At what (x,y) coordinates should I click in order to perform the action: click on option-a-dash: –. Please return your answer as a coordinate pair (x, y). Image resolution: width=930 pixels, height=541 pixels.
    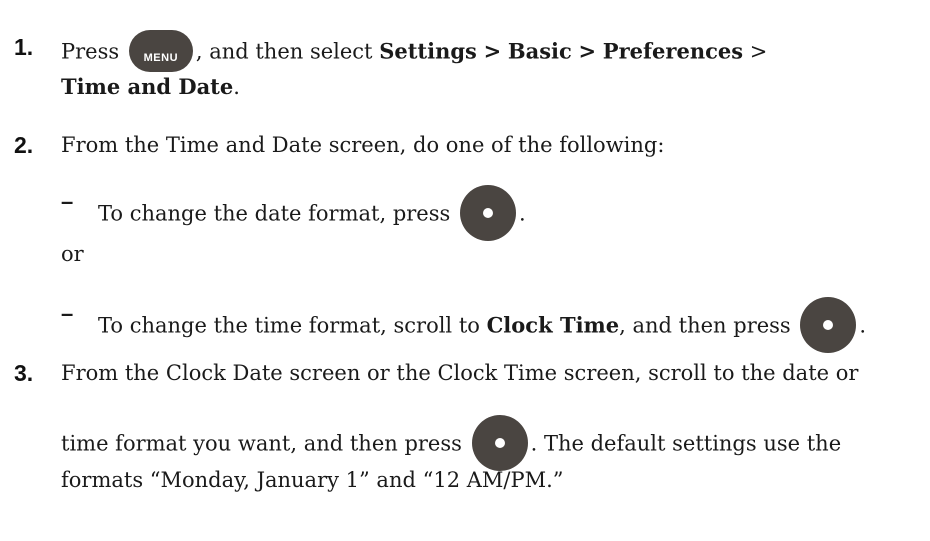
    Looking at the image, I should click on (67, 201).